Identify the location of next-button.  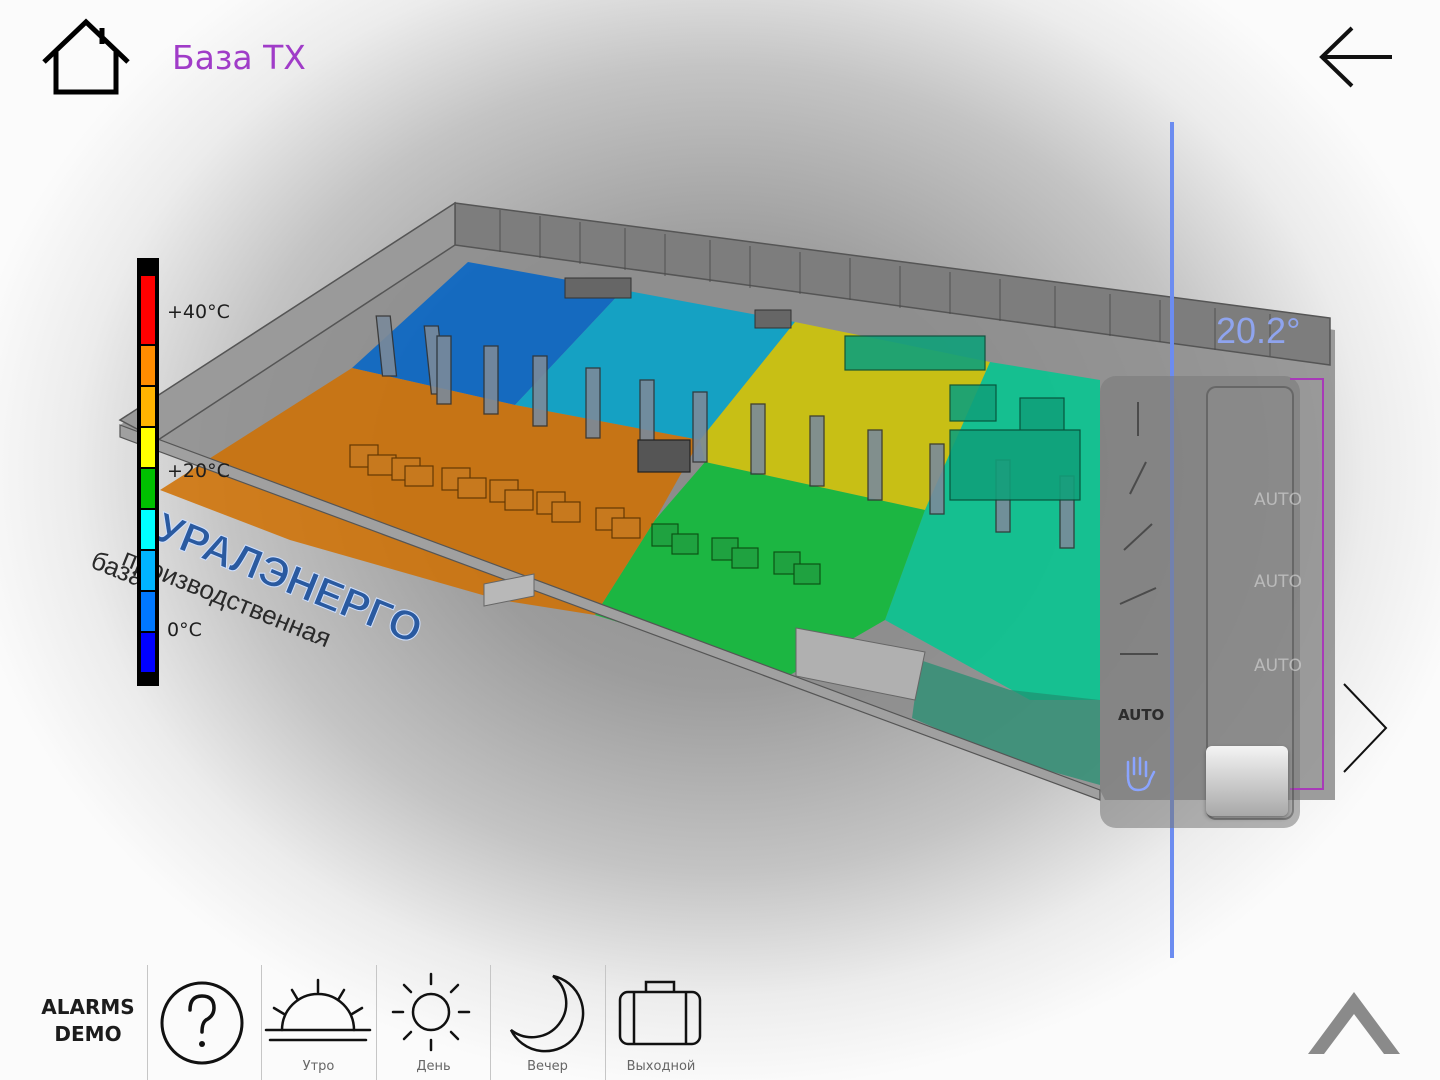
(1366, 728).